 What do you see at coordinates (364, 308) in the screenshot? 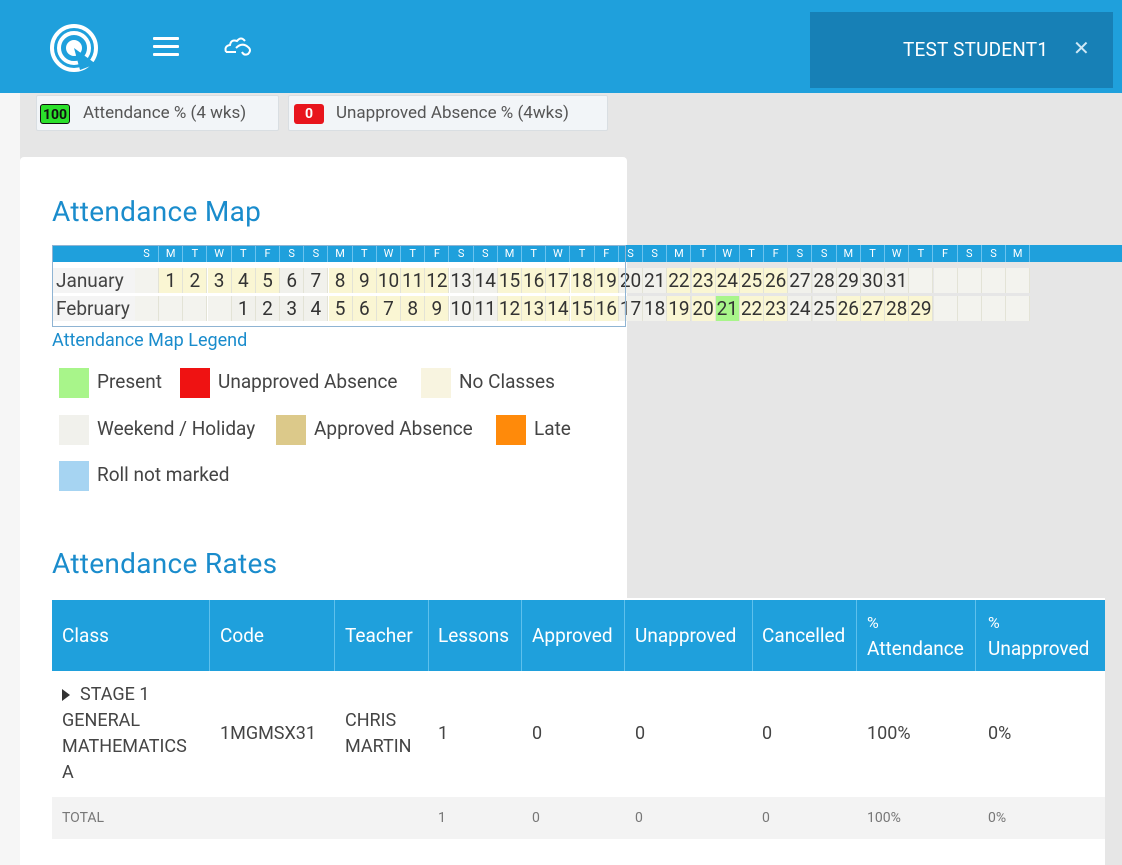
I see `day-cell: 6` at bounding box center [364, 308].